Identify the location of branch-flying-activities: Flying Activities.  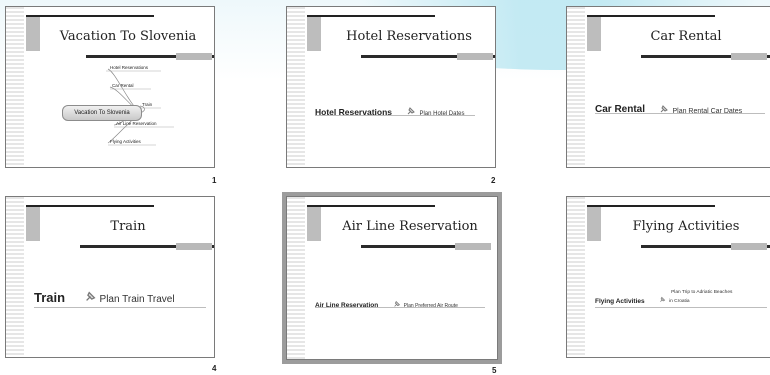
(125, 141).